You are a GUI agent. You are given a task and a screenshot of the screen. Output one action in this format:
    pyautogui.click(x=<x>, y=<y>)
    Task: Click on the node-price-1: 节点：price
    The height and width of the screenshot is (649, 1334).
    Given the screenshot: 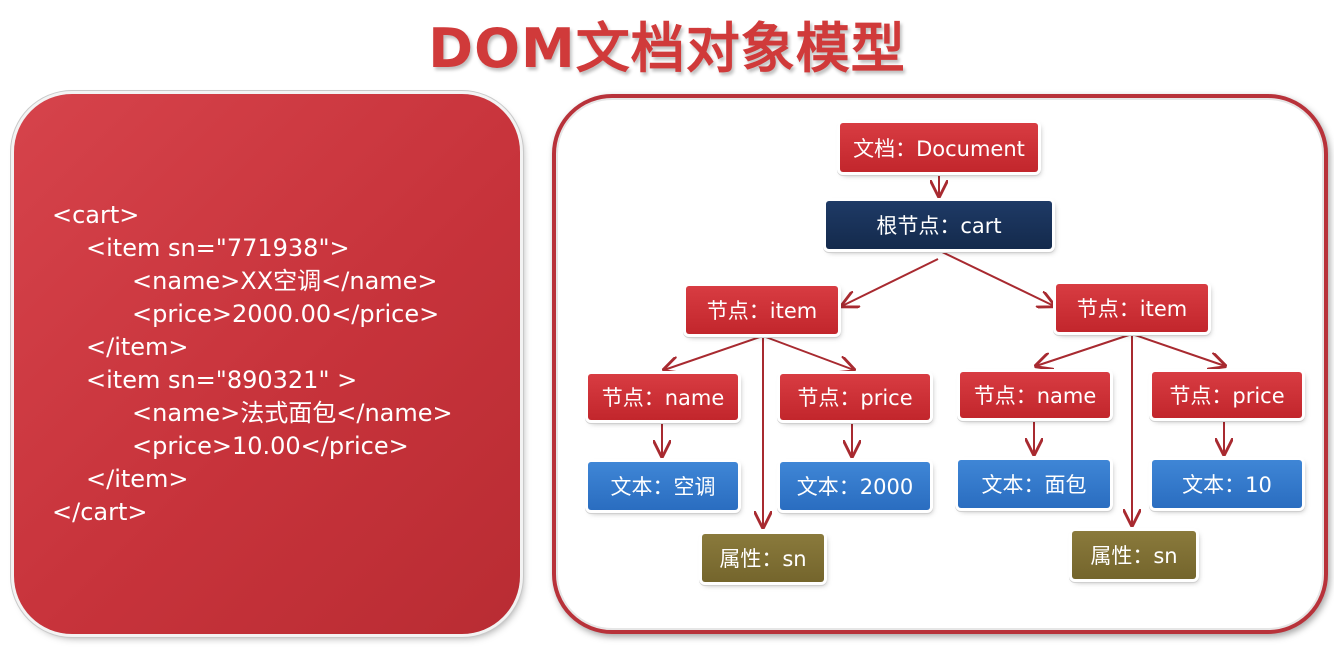 What is the action you would take?
    pyautogui.click(x=855, y=397)
    